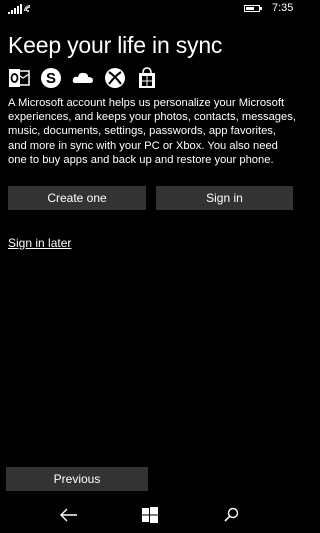  I want to click on windows-start-icon, so click(150, 515).